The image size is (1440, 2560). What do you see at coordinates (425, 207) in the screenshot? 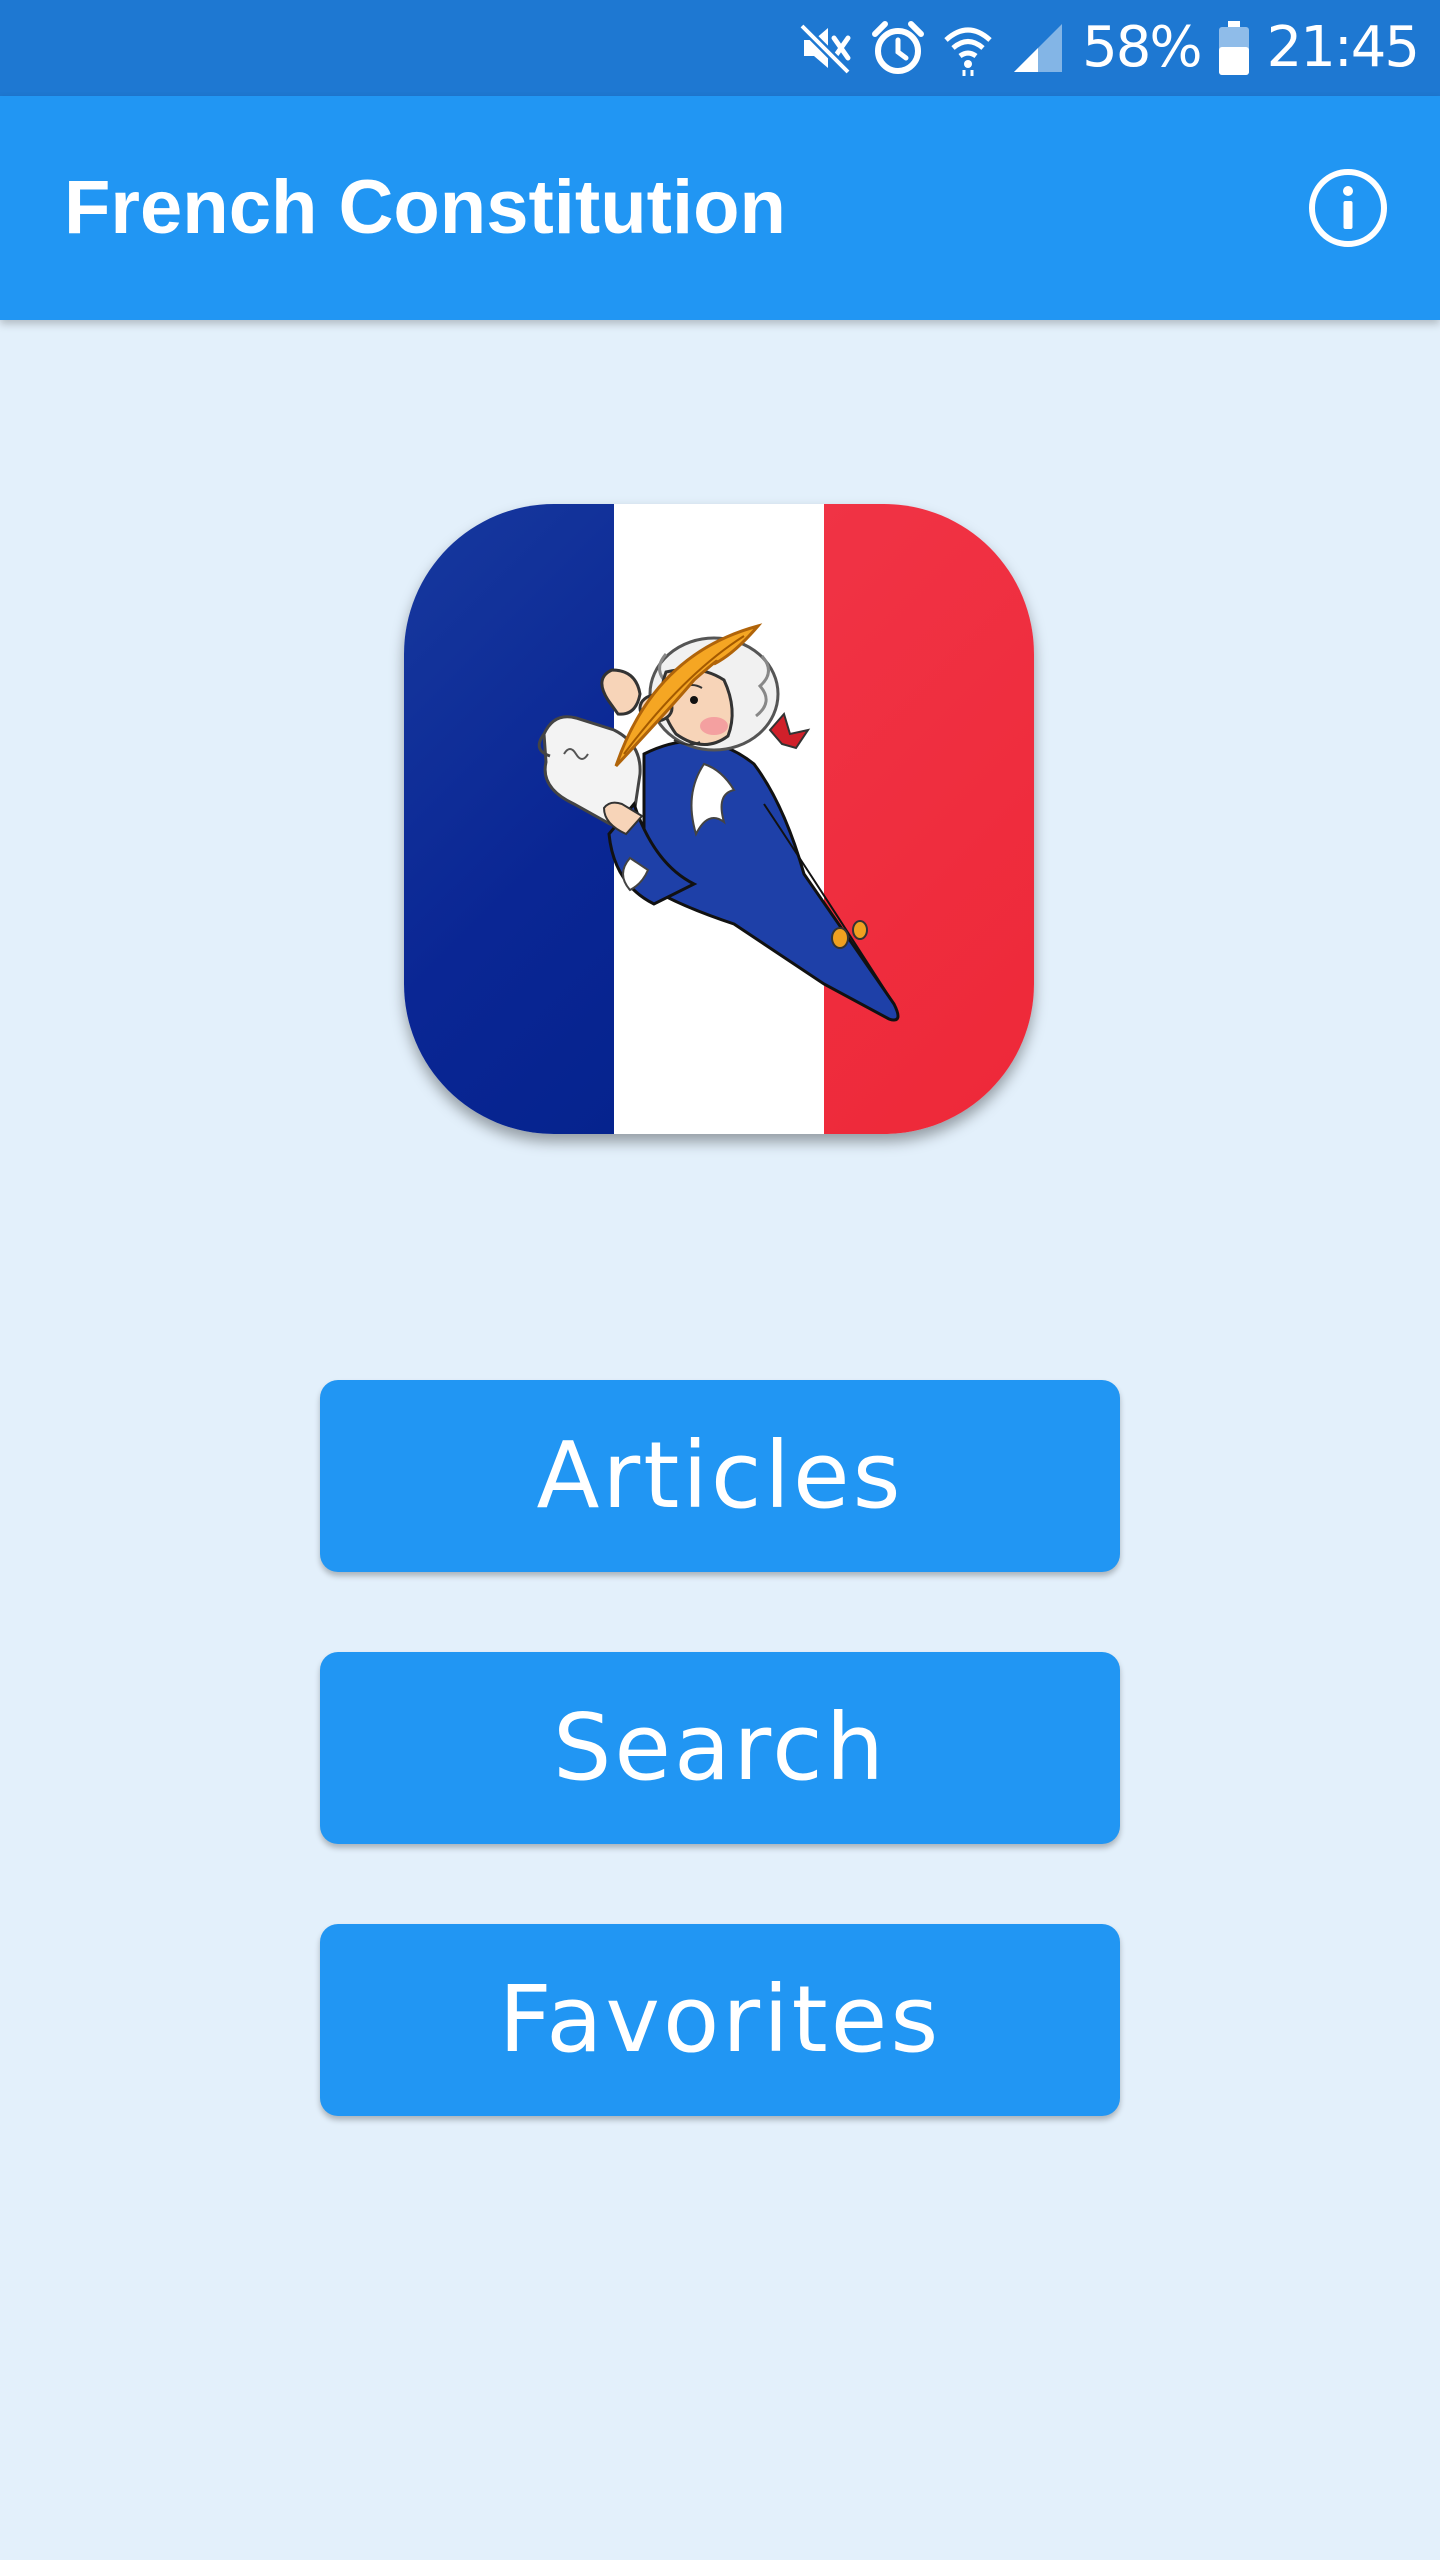
I see `app-title: French Constitution` at bounding box center [425, 207].